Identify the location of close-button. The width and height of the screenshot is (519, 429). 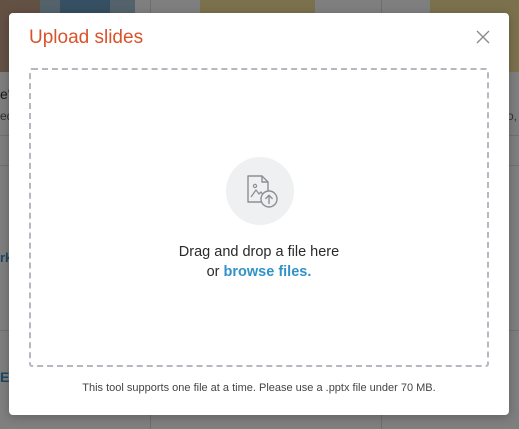
(483, 37).